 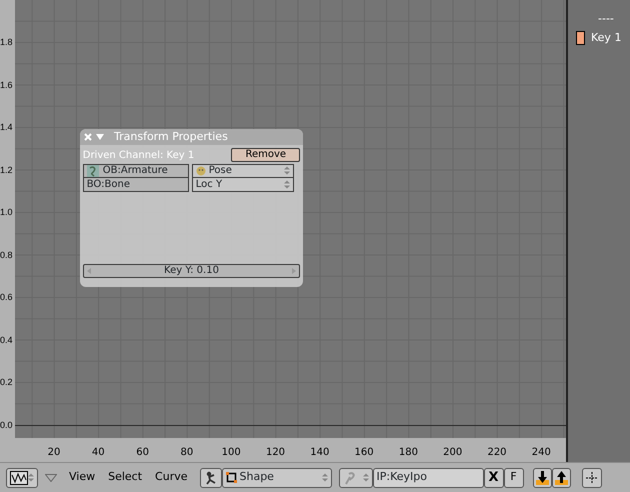 What do you see at coordinates (135, 185) in the screenshot?
I see `bone-field: BO:Bone` at bounding box center [135, 185].